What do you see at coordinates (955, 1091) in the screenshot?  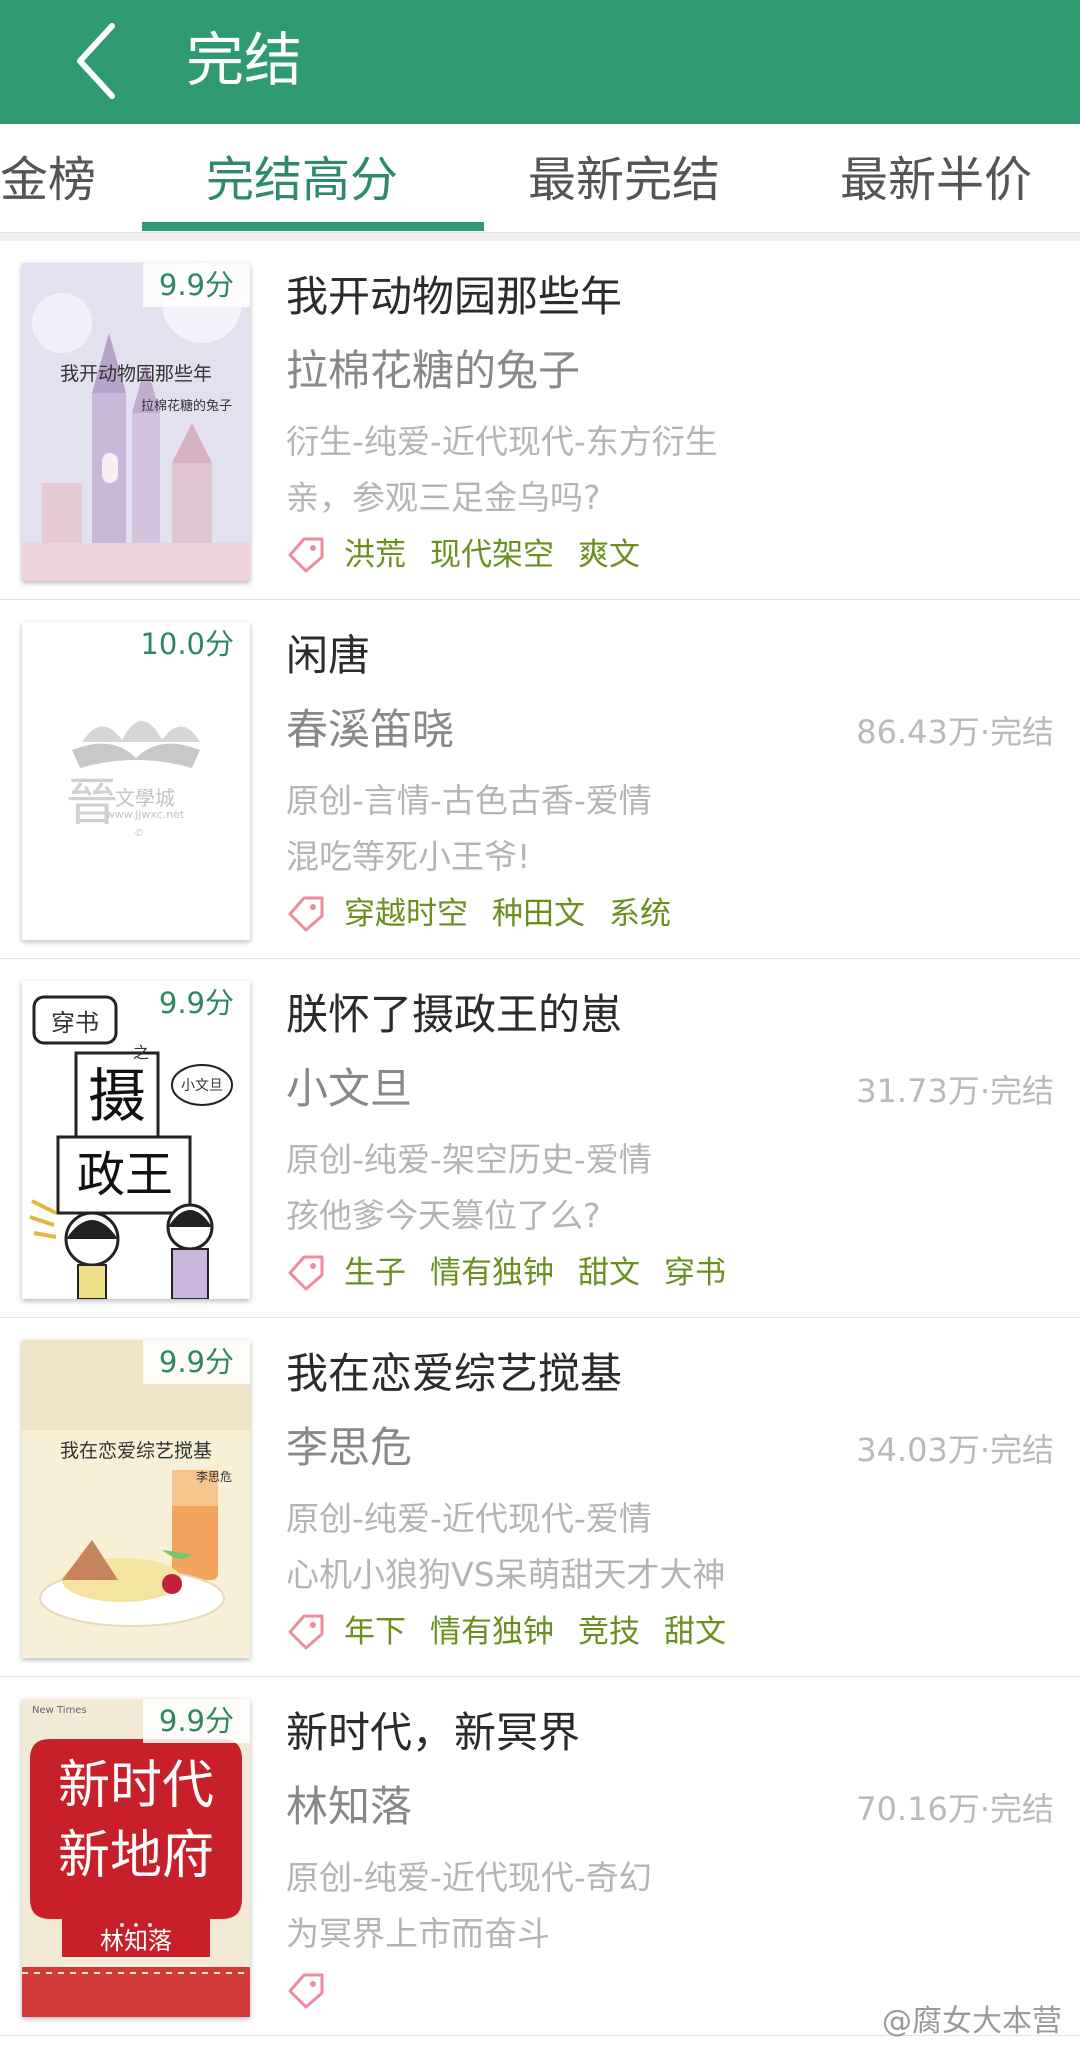 I see `word-count-status: 31.73万·完结` at bounding box center [955, 1091].